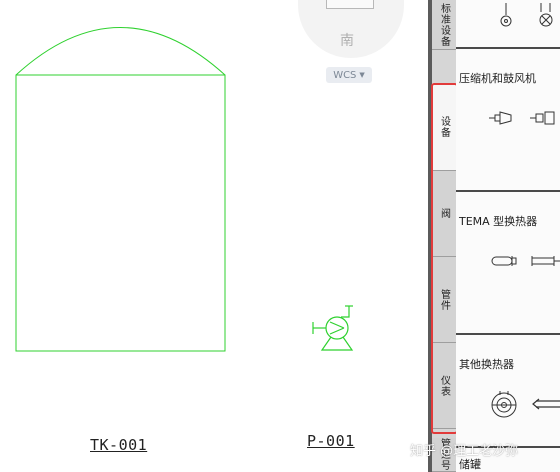 This screenshot has height=472, width=560. I want to click on blower-tool-icon, so click(546, 17).